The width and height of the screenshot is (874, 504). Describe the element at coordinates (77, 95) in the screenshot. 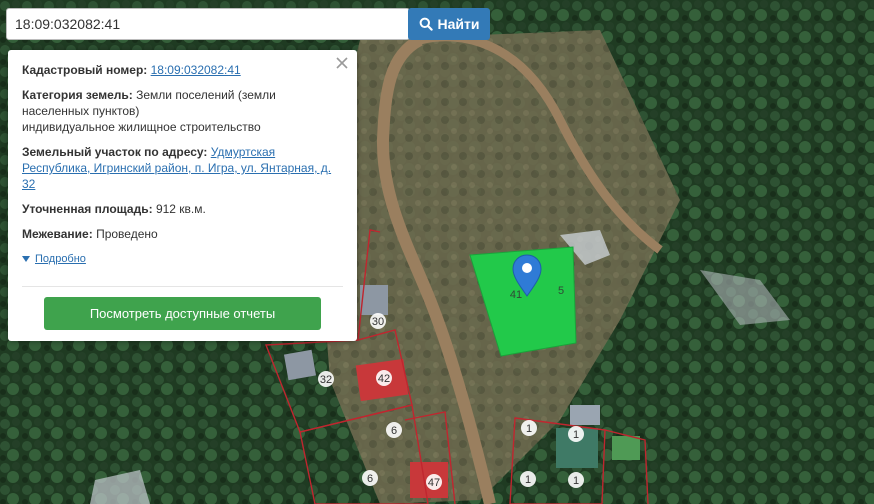

I see `category-label: Категория земель:` at that location.